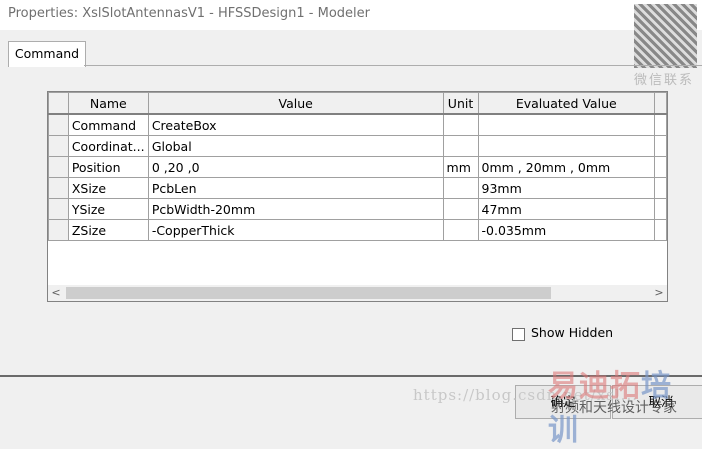 This screenshot has width=702, height=449. I want to click on table-row: Command CreateBox, so click(357, 124).